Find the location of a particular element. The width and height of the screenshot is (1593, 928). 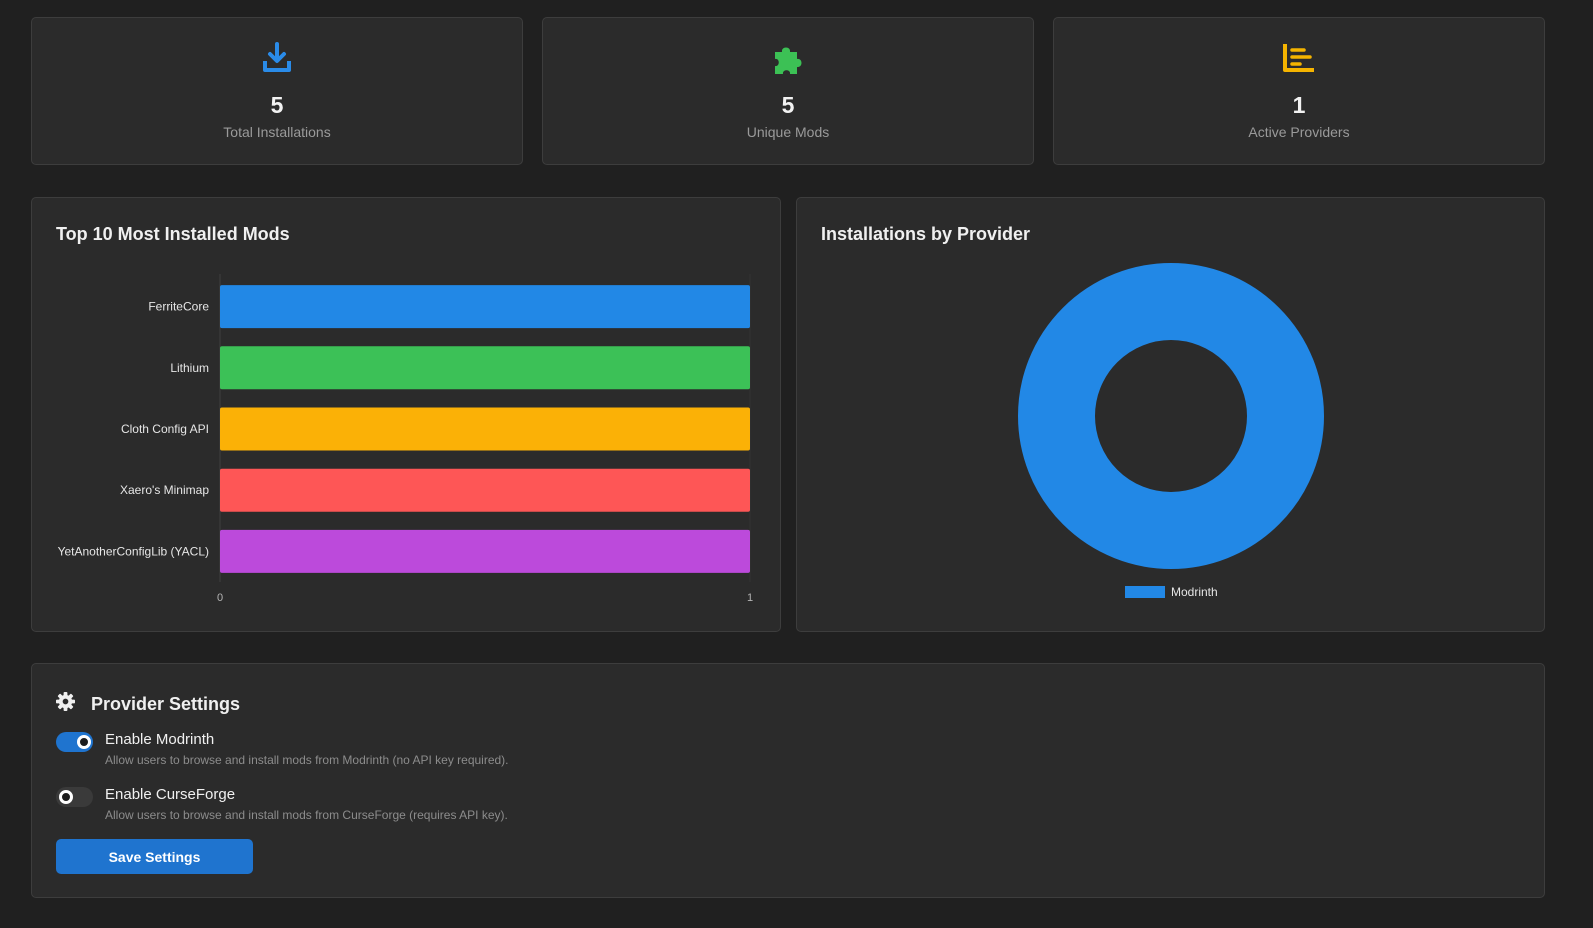

stat-label: Total Installations is located at coordinates (277, 132).